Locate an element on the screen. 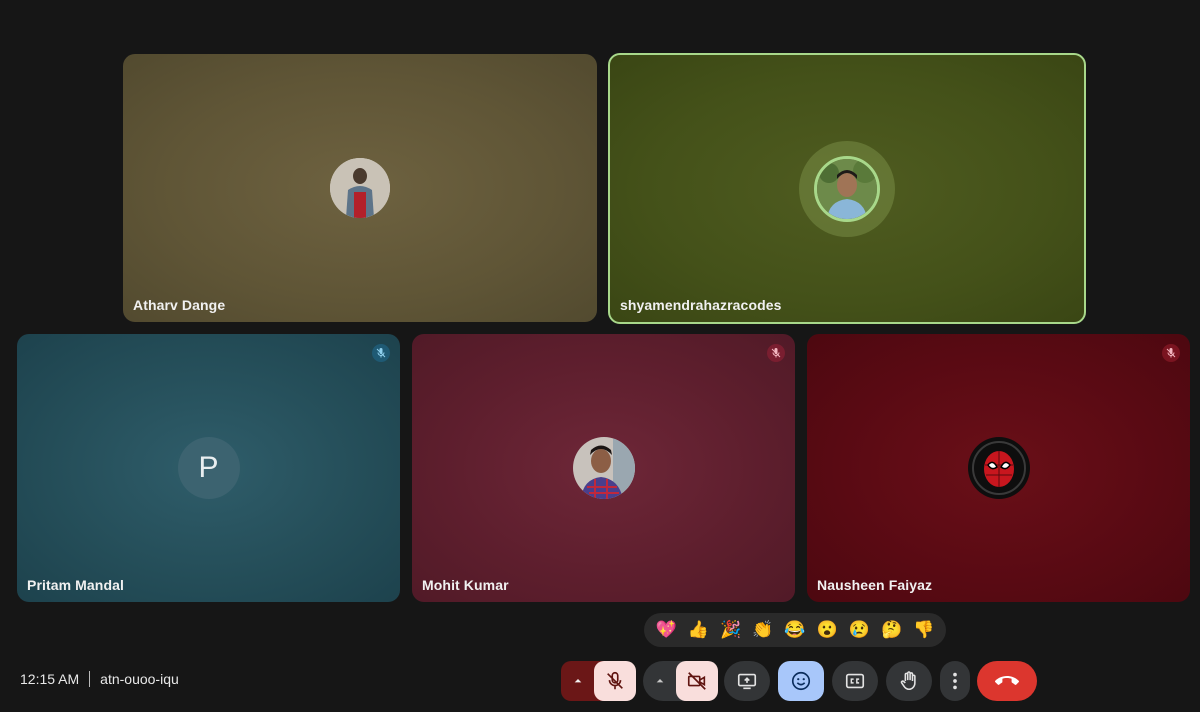 The height and width of the screenshot is (712, 1200). captions-button is located at coordinates (855, 681).